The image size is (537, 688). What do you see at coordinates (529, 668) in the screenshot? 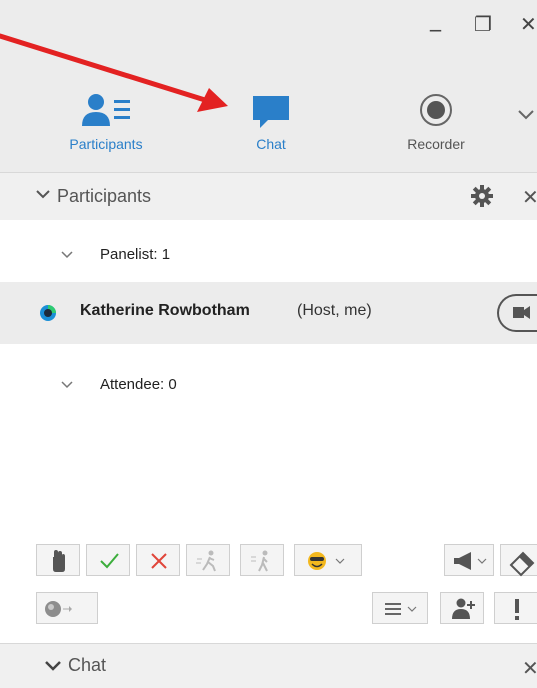
I see `close-chat-button: ✕` at bounding box center [529, 668].